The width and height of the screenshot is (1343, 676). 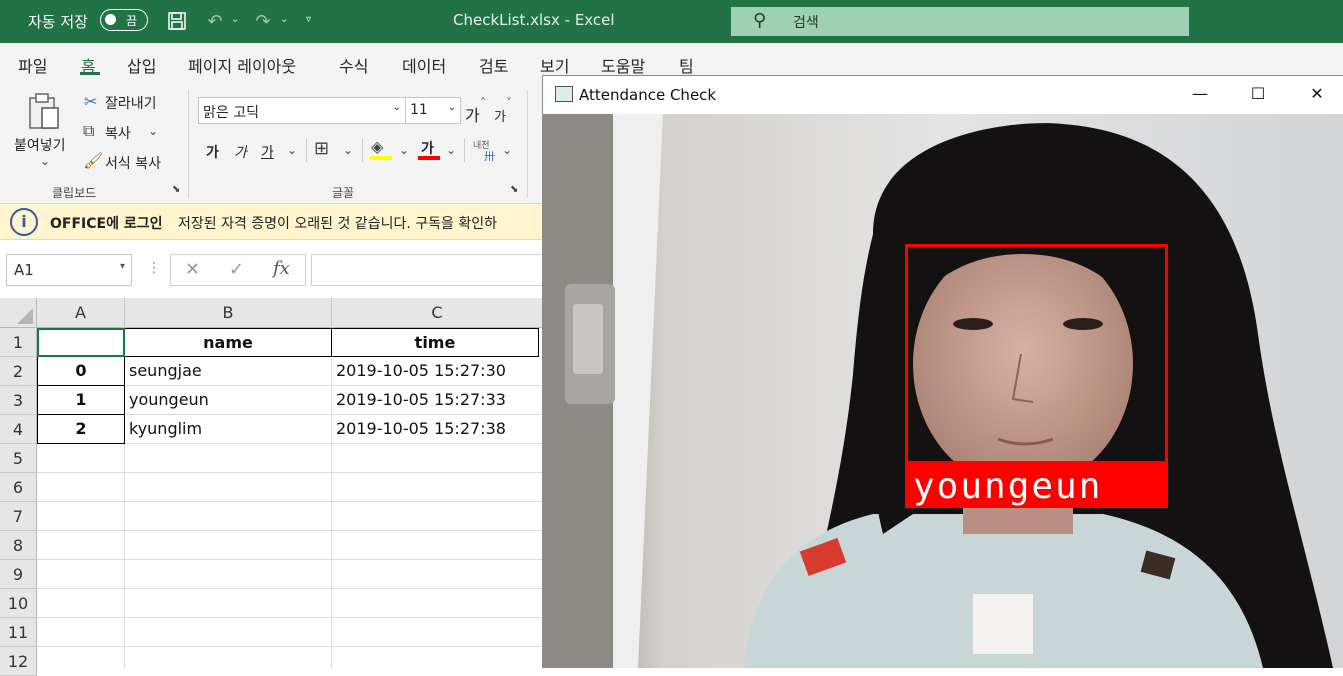 What do you see at coordinates (81, 400) in the screenshot?
I see `cell-a3: 1` at bounding box center [81, 400].